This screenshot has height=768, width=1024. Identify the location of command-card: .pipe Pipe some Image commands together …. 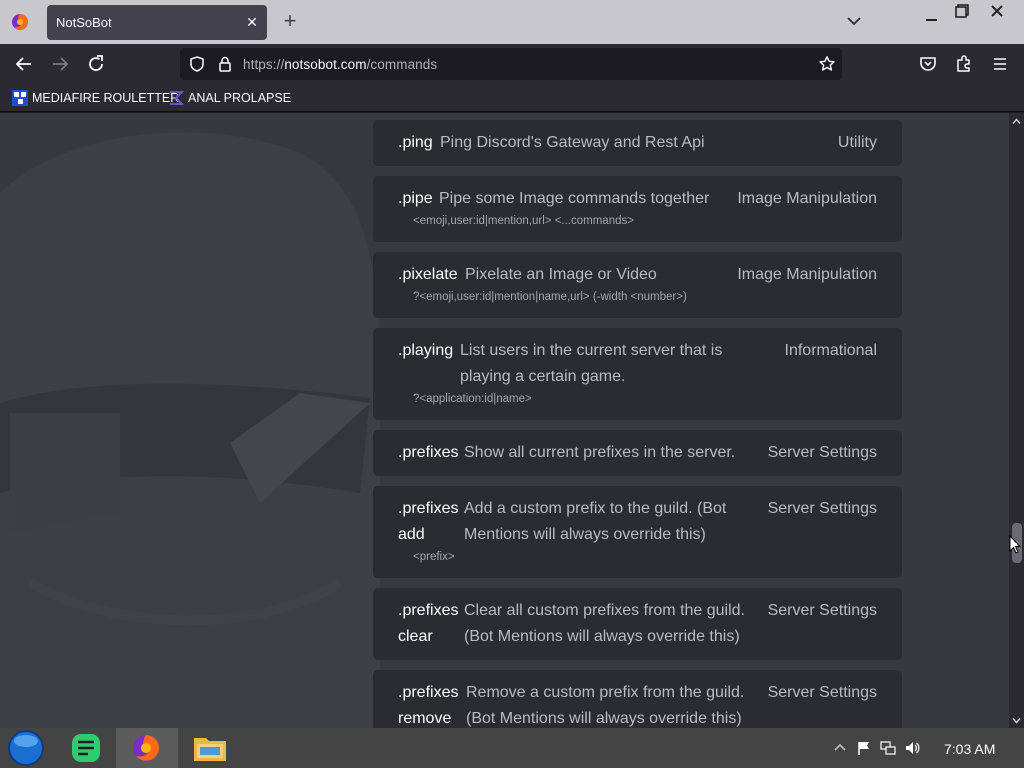
(637, 209).